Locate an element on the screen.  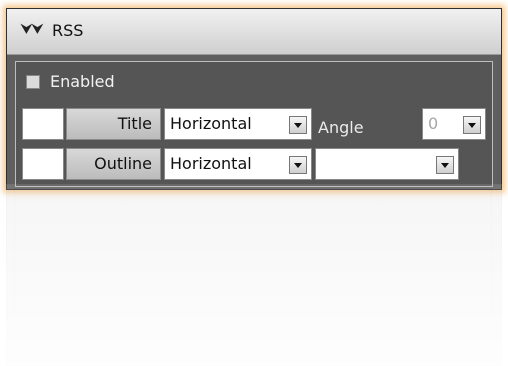
double-chevron-down-icon: ⮟⮟ is located at coordinates (32, 30).